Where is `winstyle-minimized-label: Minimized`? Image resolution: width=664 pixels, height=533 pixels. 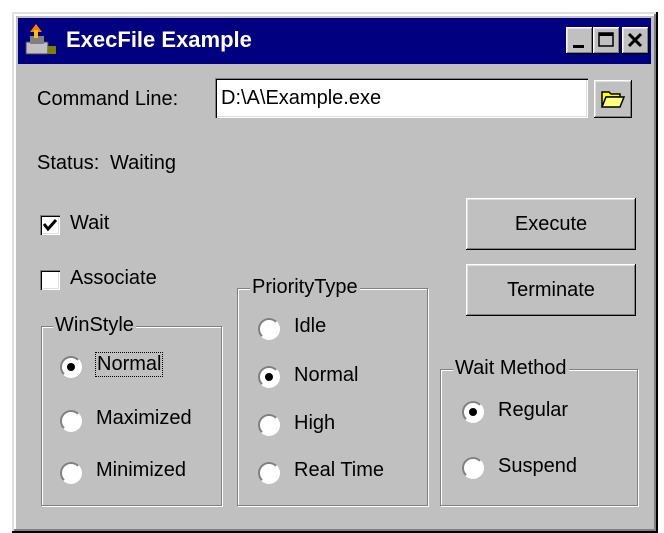
winstyle-minimized-label: Minimized is located at coordinates (141, 470).